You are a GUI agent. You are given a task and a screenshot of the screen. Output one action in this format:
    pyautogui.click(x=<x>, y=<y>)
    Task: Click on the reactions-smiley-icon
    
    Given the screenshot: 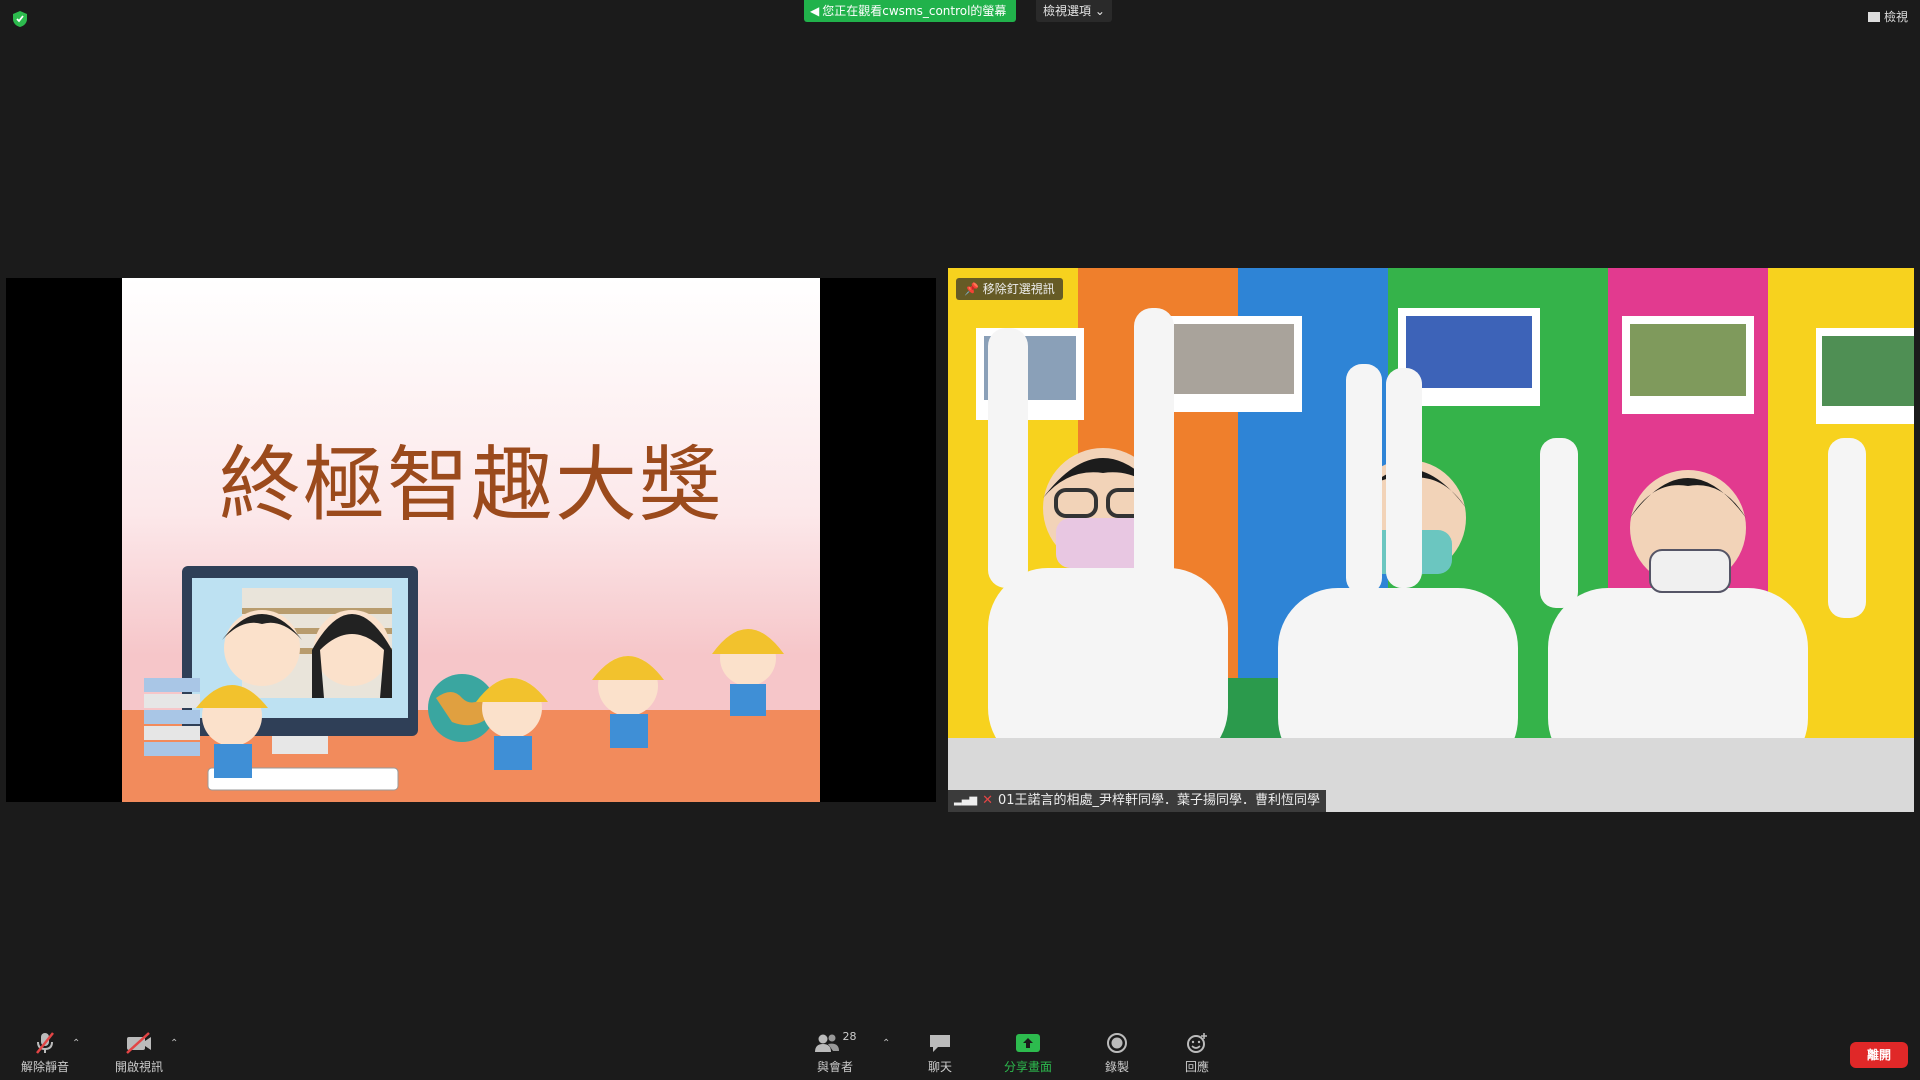 What is the action you would take?
    pyautogui.click(x=1197, y=1043)
    